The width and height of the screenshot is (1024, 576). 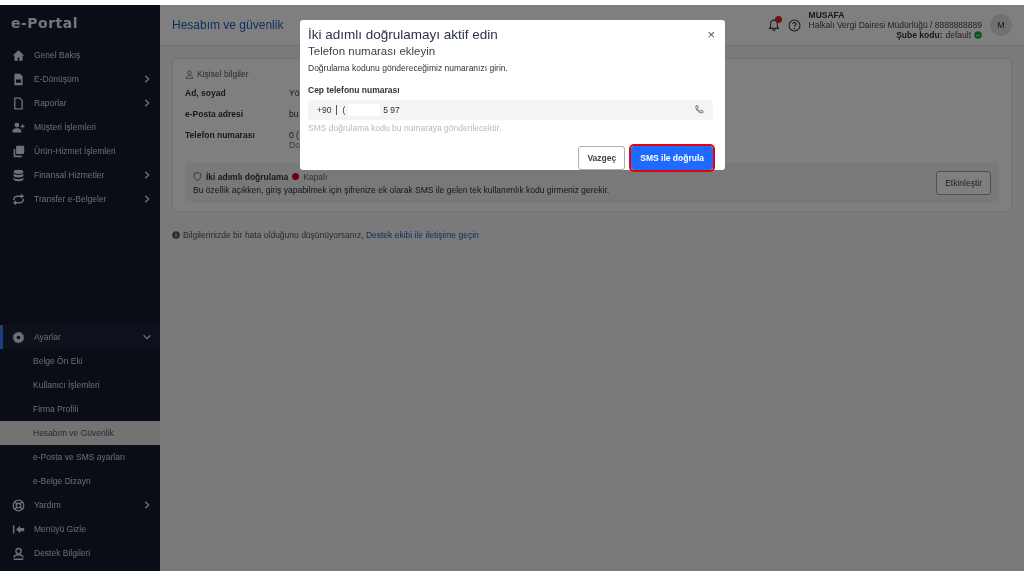 What do you see at coordinates (1001, 25) in the screenshot?
I see `user-avatar: M` at bounding box center [1001, 25].